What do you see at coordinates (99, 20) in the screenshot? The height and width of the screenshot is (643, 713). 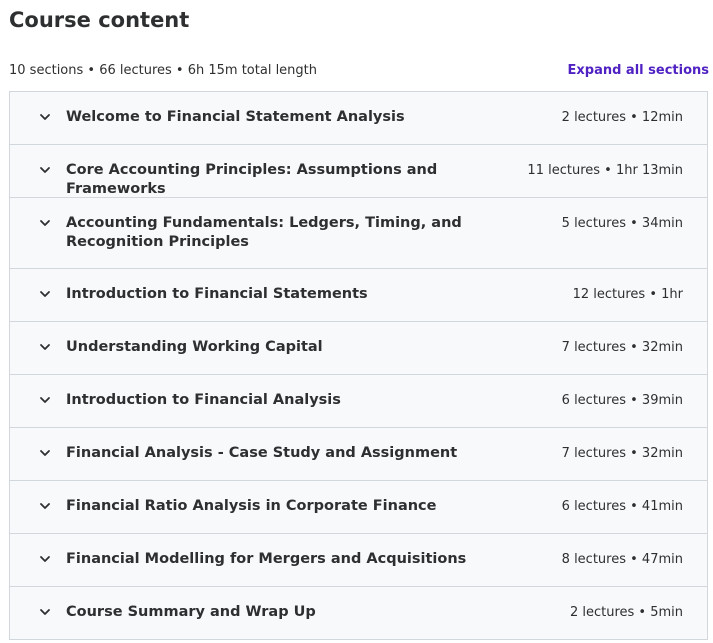 I see `page-title: Course content` at bounding box center [99, 20].